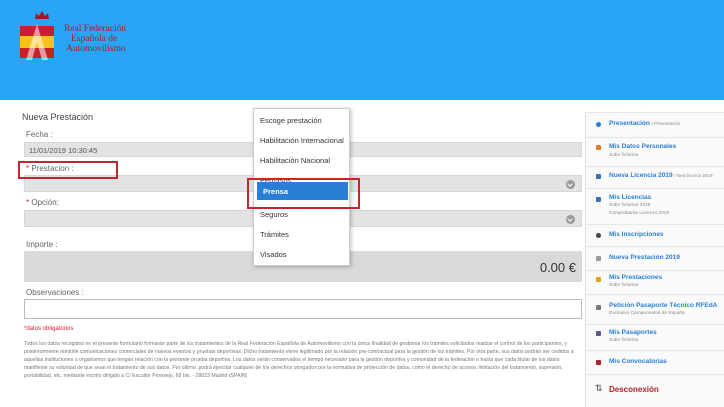  Describe the element at coordinates (598, 362) in the screenshot. I see `flag-icon` at that location.